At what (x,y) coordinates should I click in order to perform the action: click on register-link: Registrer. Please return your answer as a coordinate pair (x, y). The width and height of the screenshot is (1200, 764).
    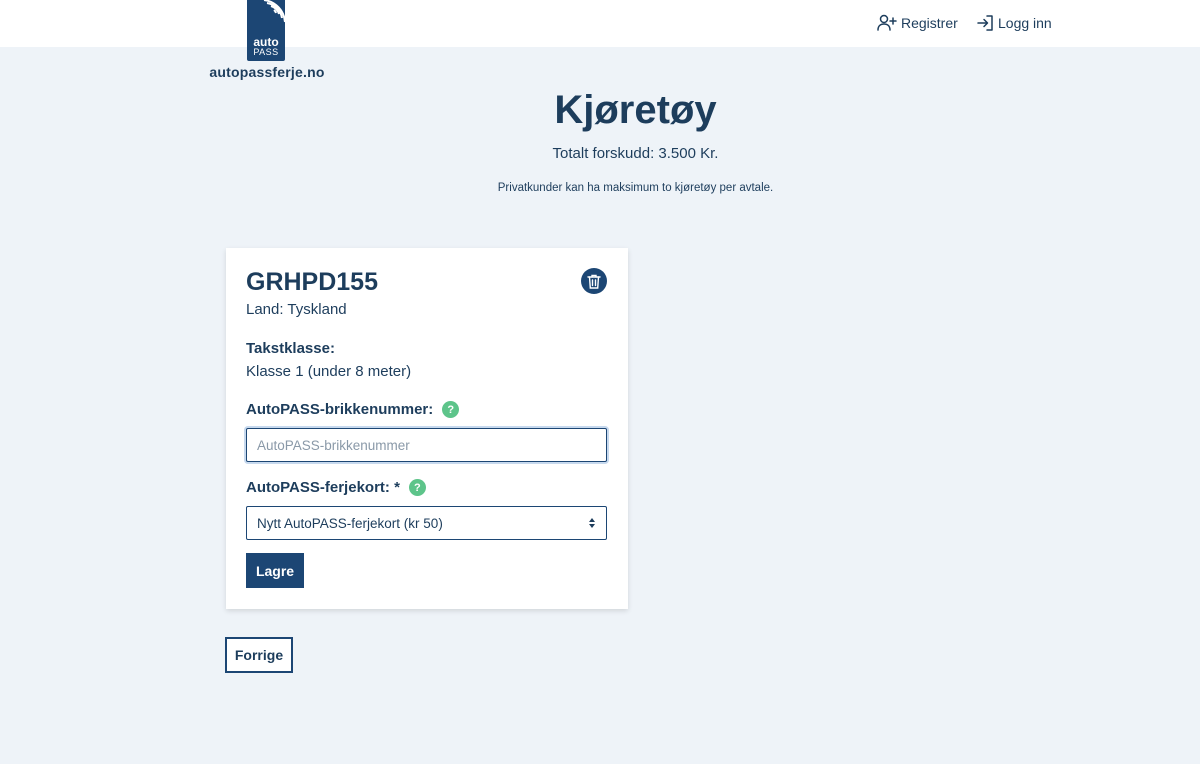
    Looking at the image, I should click on (917, 23).